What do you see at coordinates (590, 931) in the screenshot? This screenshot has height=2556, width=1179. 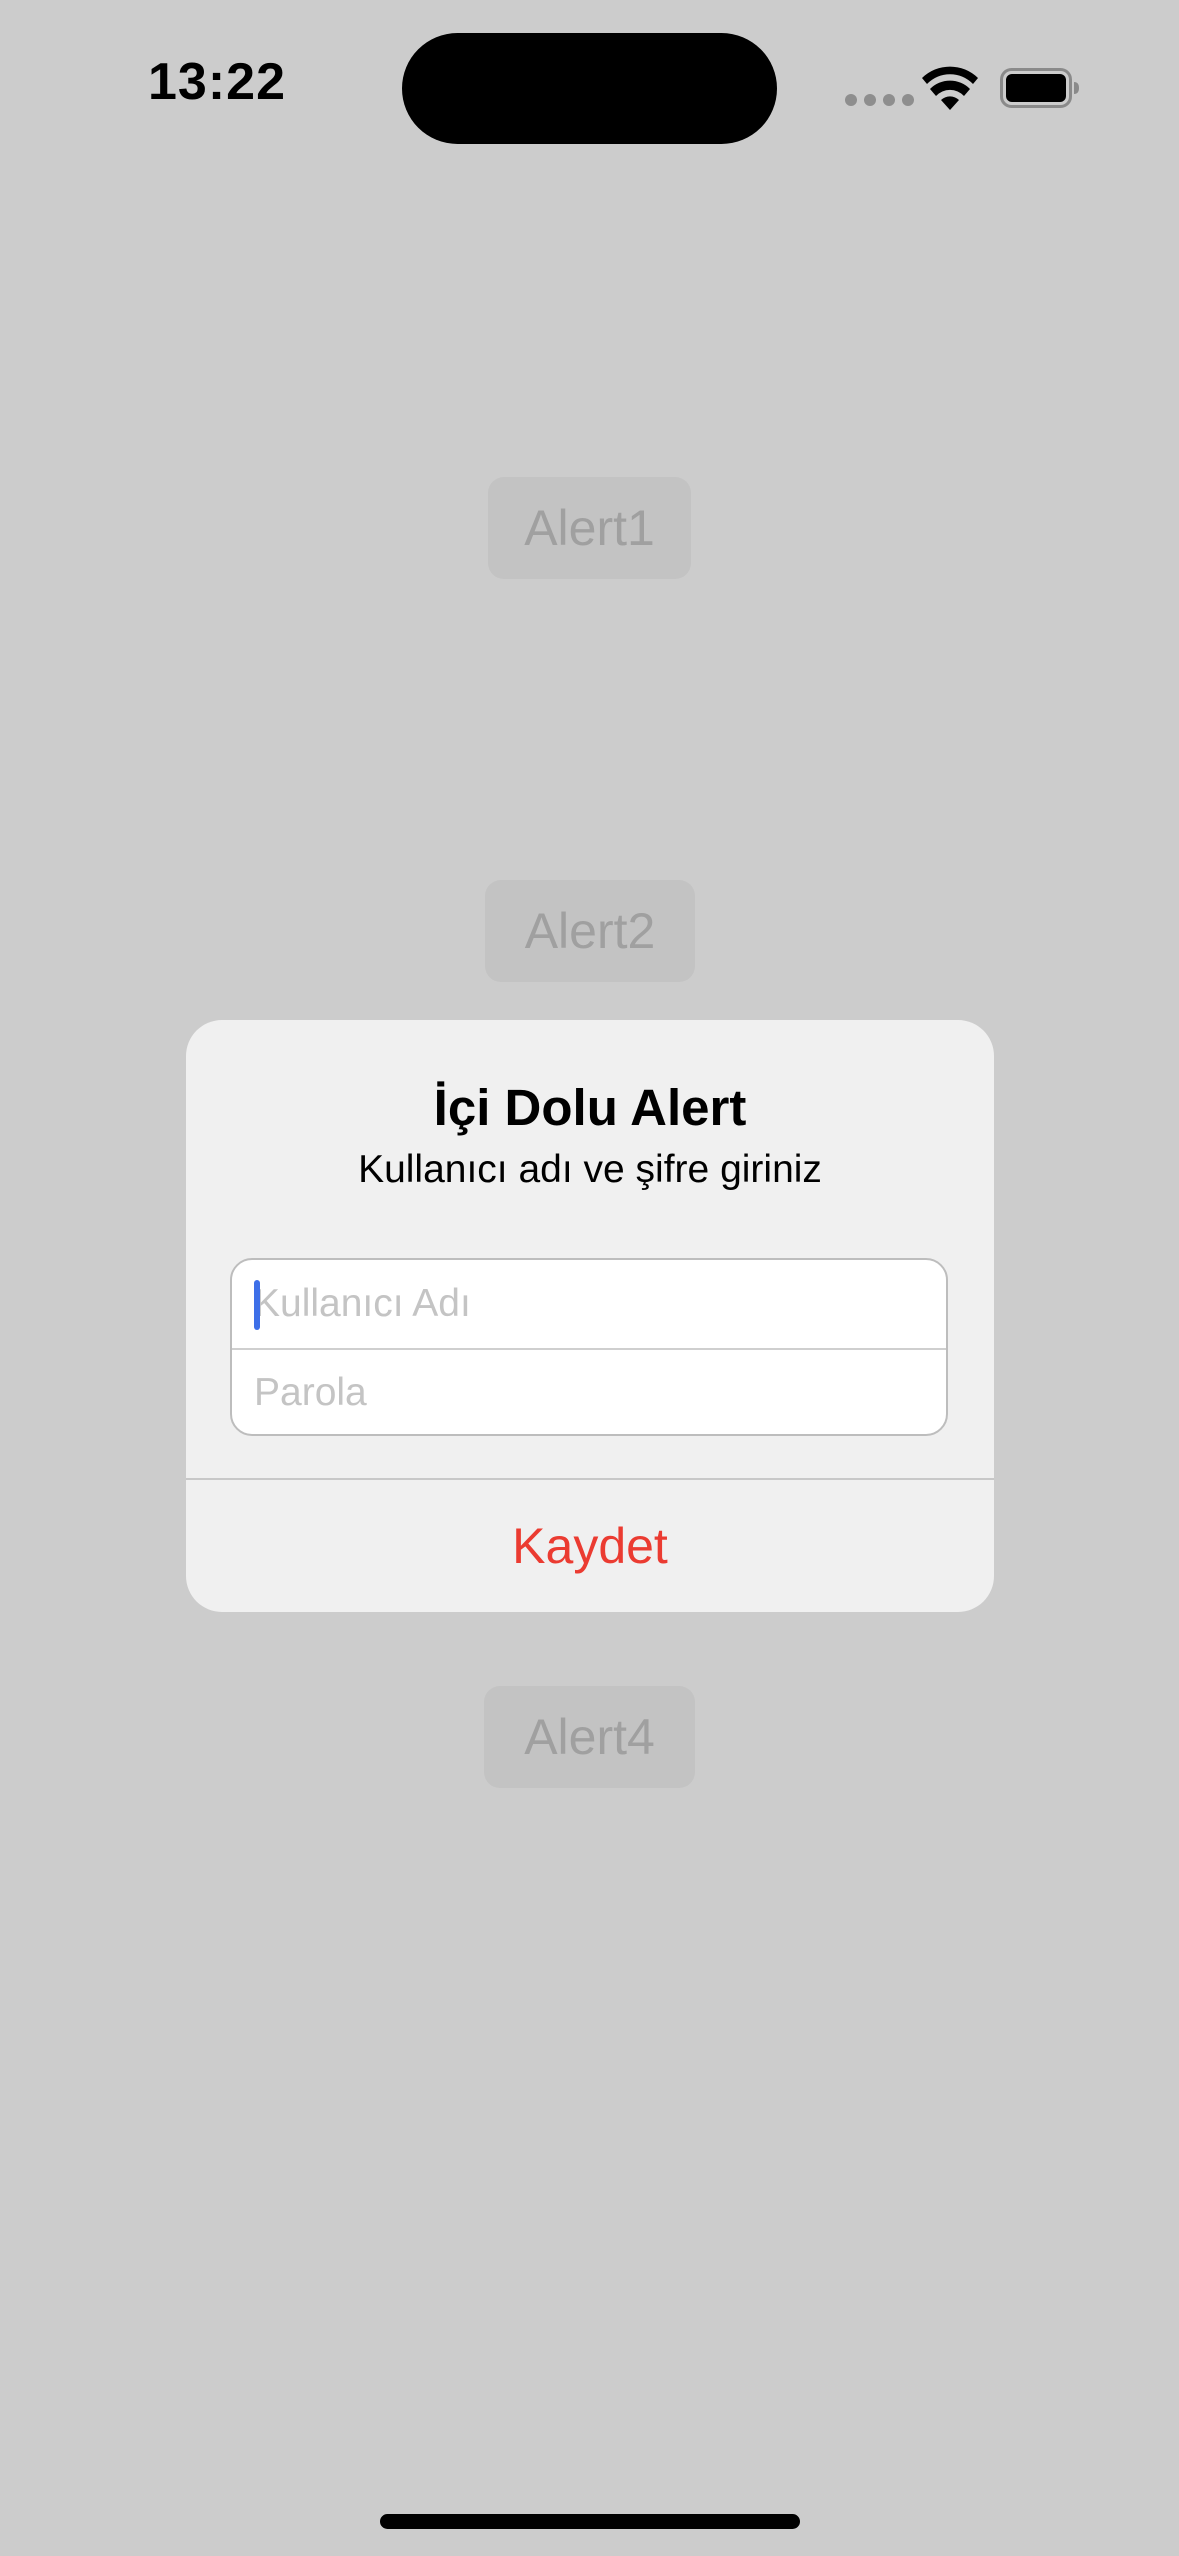 I see `alert2-button: Alert2` at bounding box center [590, 931].